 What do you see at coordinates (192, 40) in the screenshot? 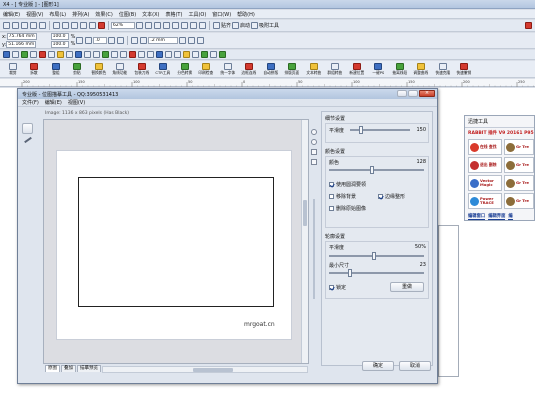
I see `to-back-icon` at bounding box center [192, 40].